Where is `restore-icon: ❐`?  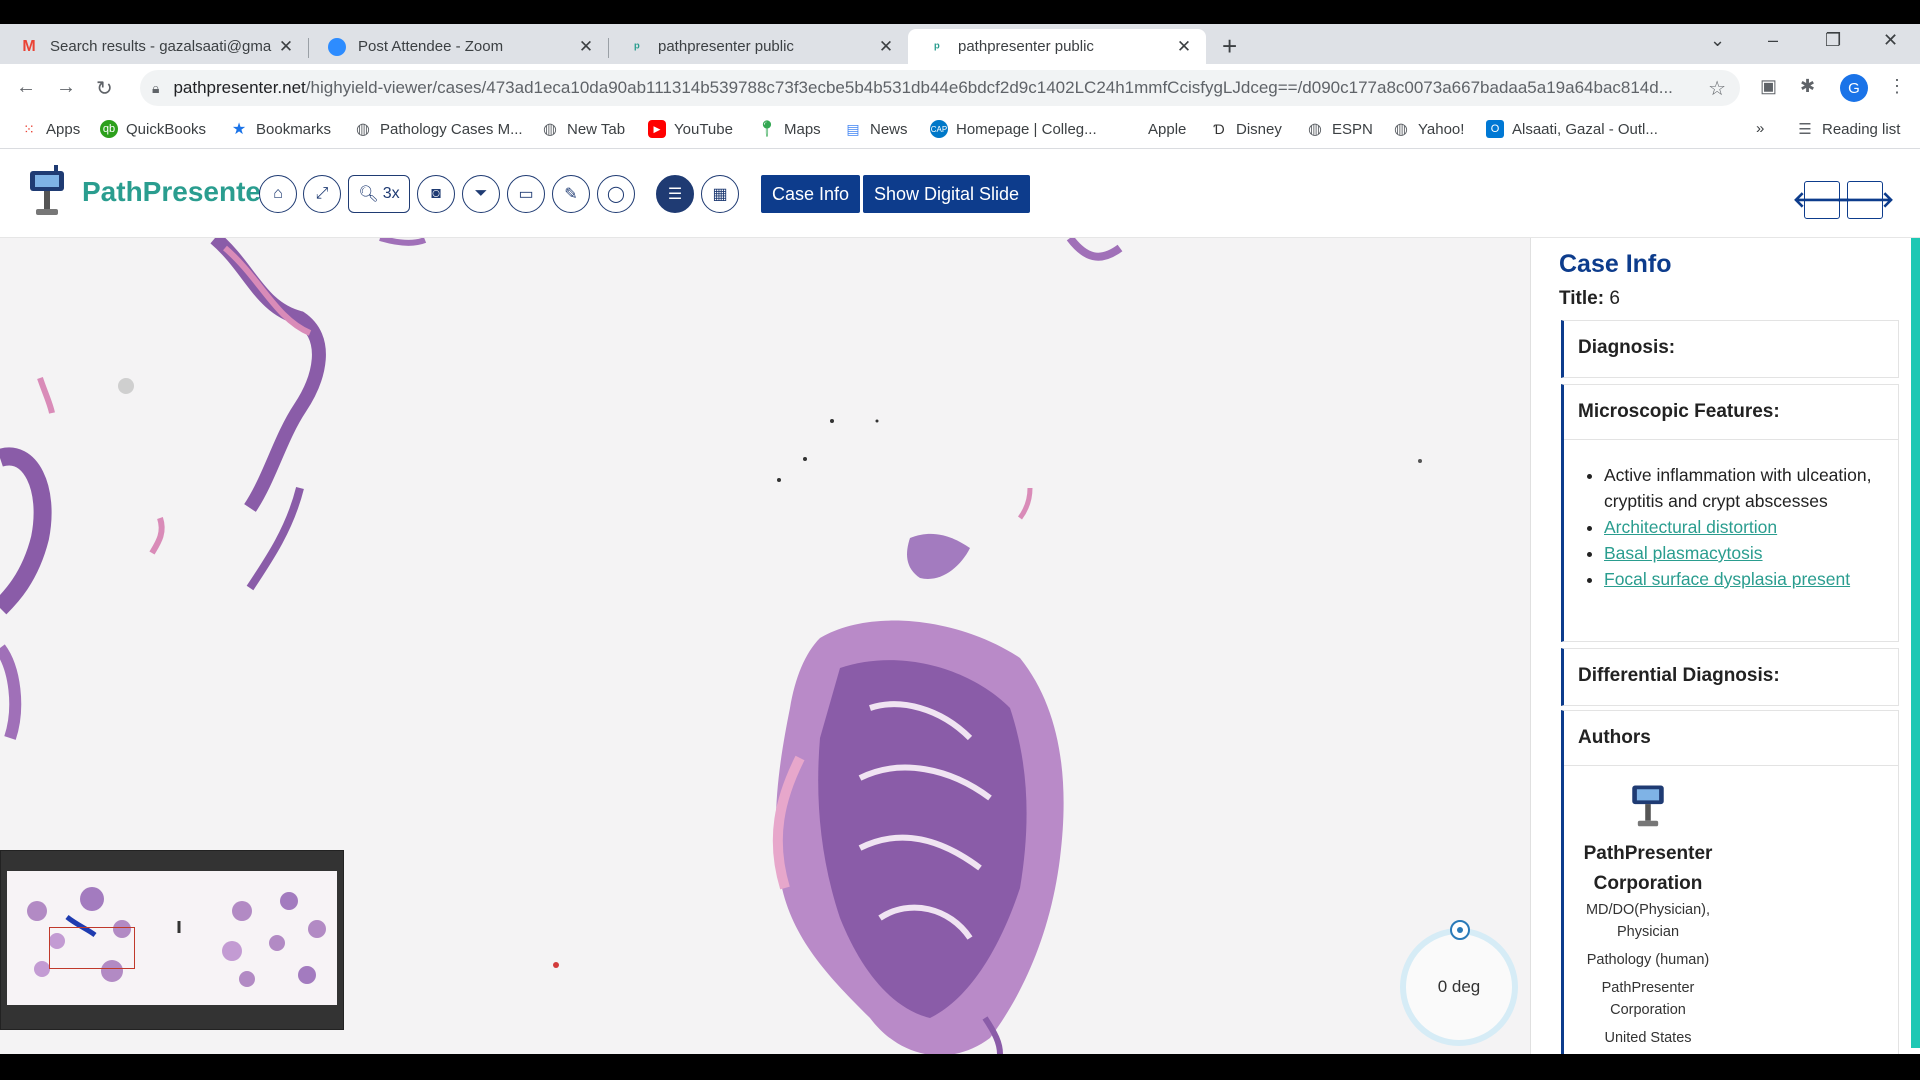
restore-icon: ❐ is located at coordinates (1833, 40).